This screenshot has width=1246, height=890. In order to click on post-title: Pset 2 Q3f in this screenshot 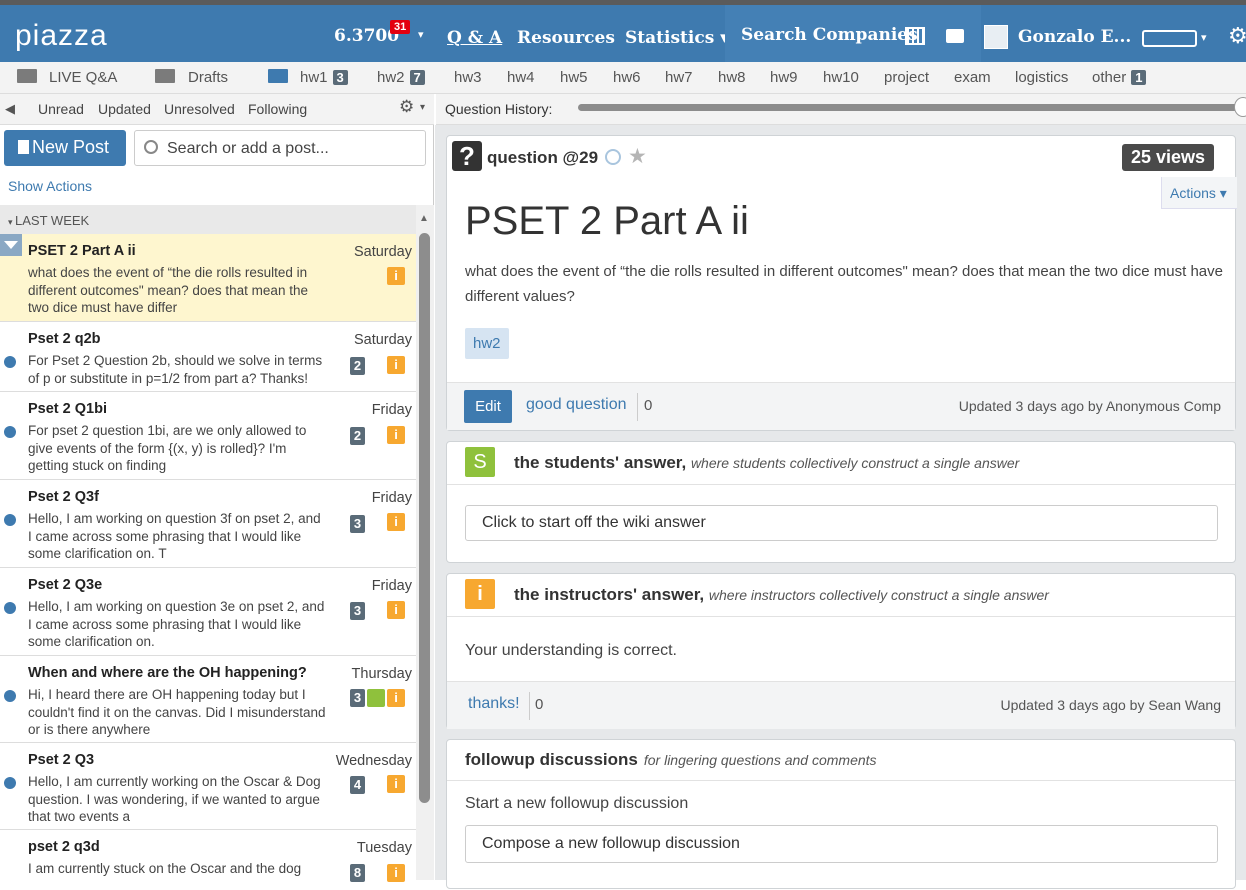, I will do `click(63, 497)`.